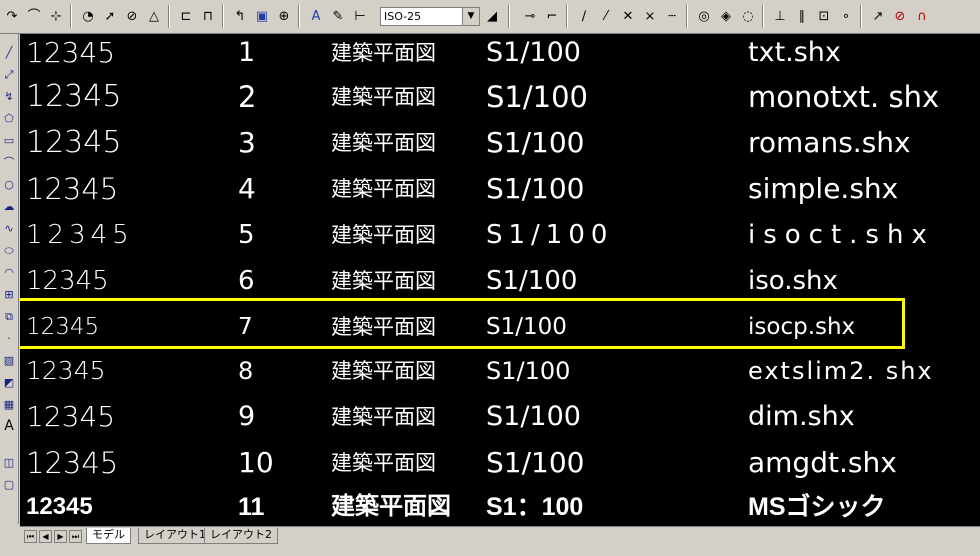  What do you see at coordinates (56, 16) in the screenshot?
I see `dimension-ordinate-icon: ⊹` at bounding box center [56, 16].